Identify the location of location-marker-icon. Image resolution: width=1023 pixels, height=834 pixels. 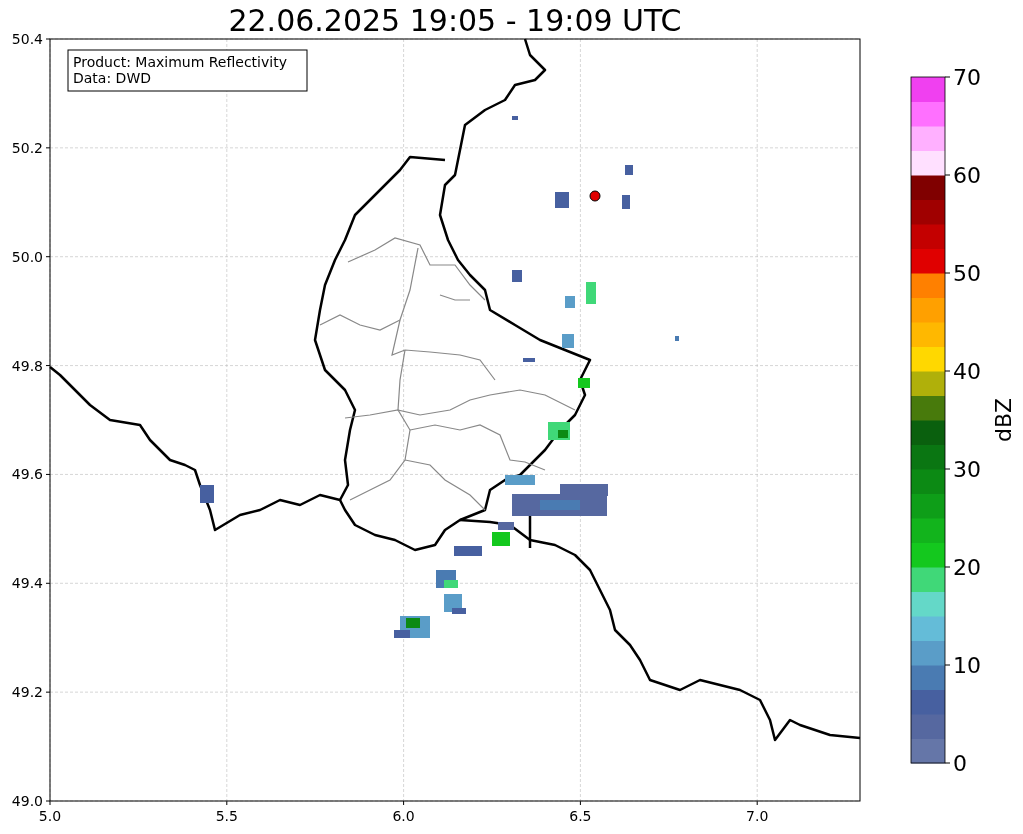
(595, 196).